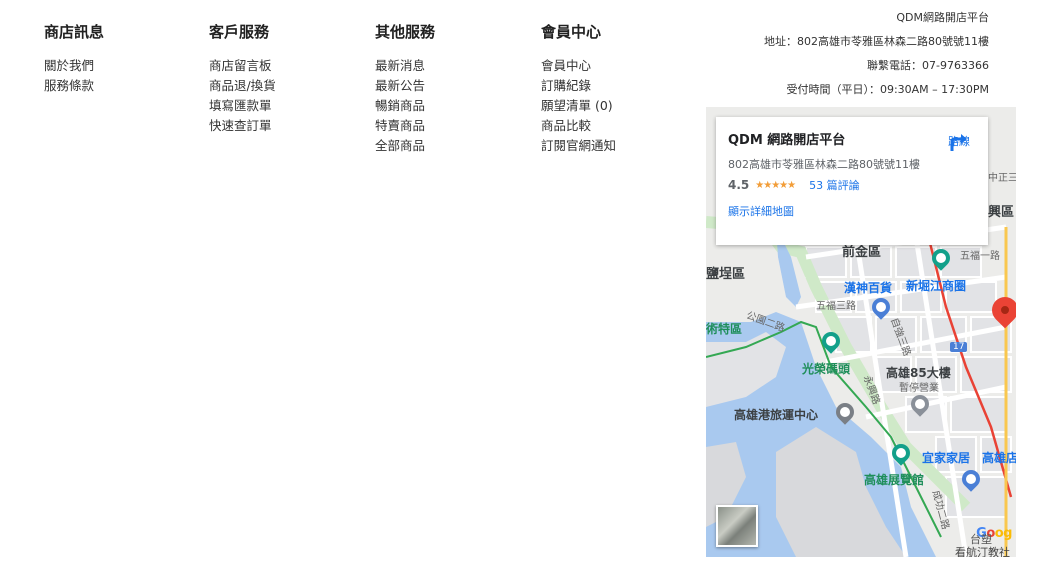 Image resolution: width=1043 pixels, height=581 pixels. I want to click on link-order-lookup: 快速查訂單, so click(284, 126).